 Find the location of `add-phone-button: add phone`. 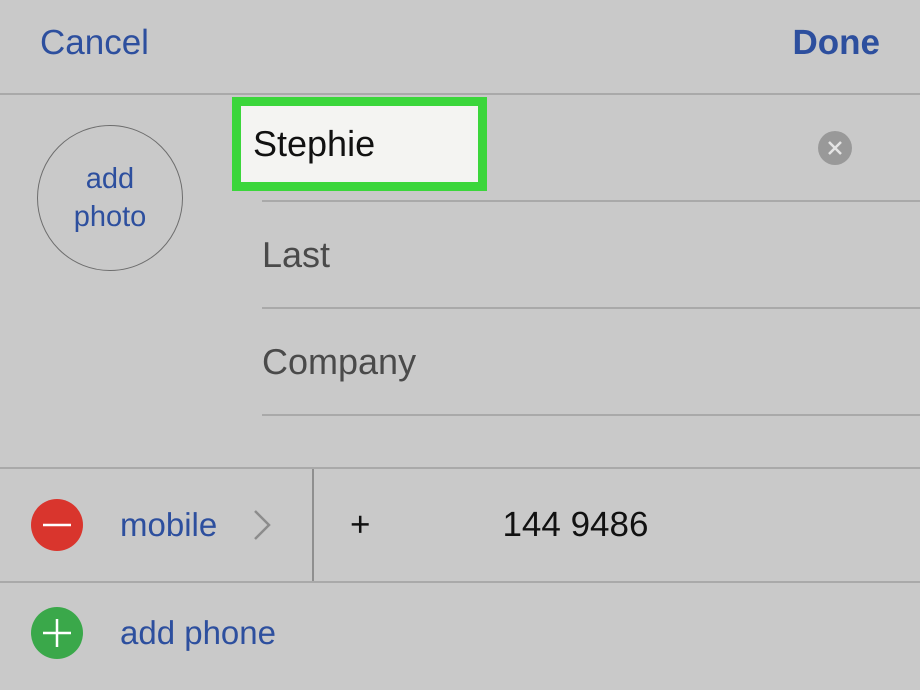

add-phone-button: add phone is located at coordinates (198, 633).